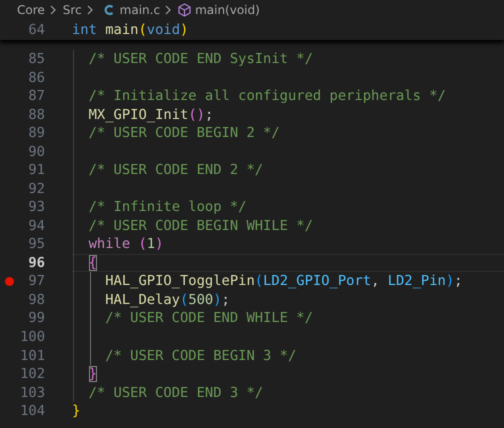 Image resolution: width=504 pixels, height=428 pixels. What do you see at coordinates (267, 281) in the screenshot?
I see `code-line: HAL_GPIO_TogglePin(LD2_GPIO_Port, LD2_Pin);` at bounding box center [267, 281].